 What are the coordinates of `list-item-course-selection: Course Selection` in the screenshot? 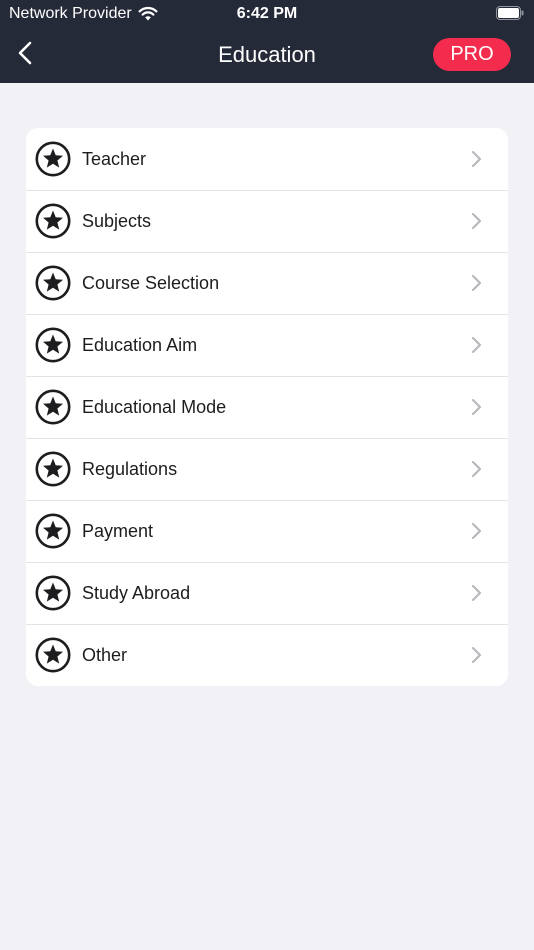 It's located at (267, 283).